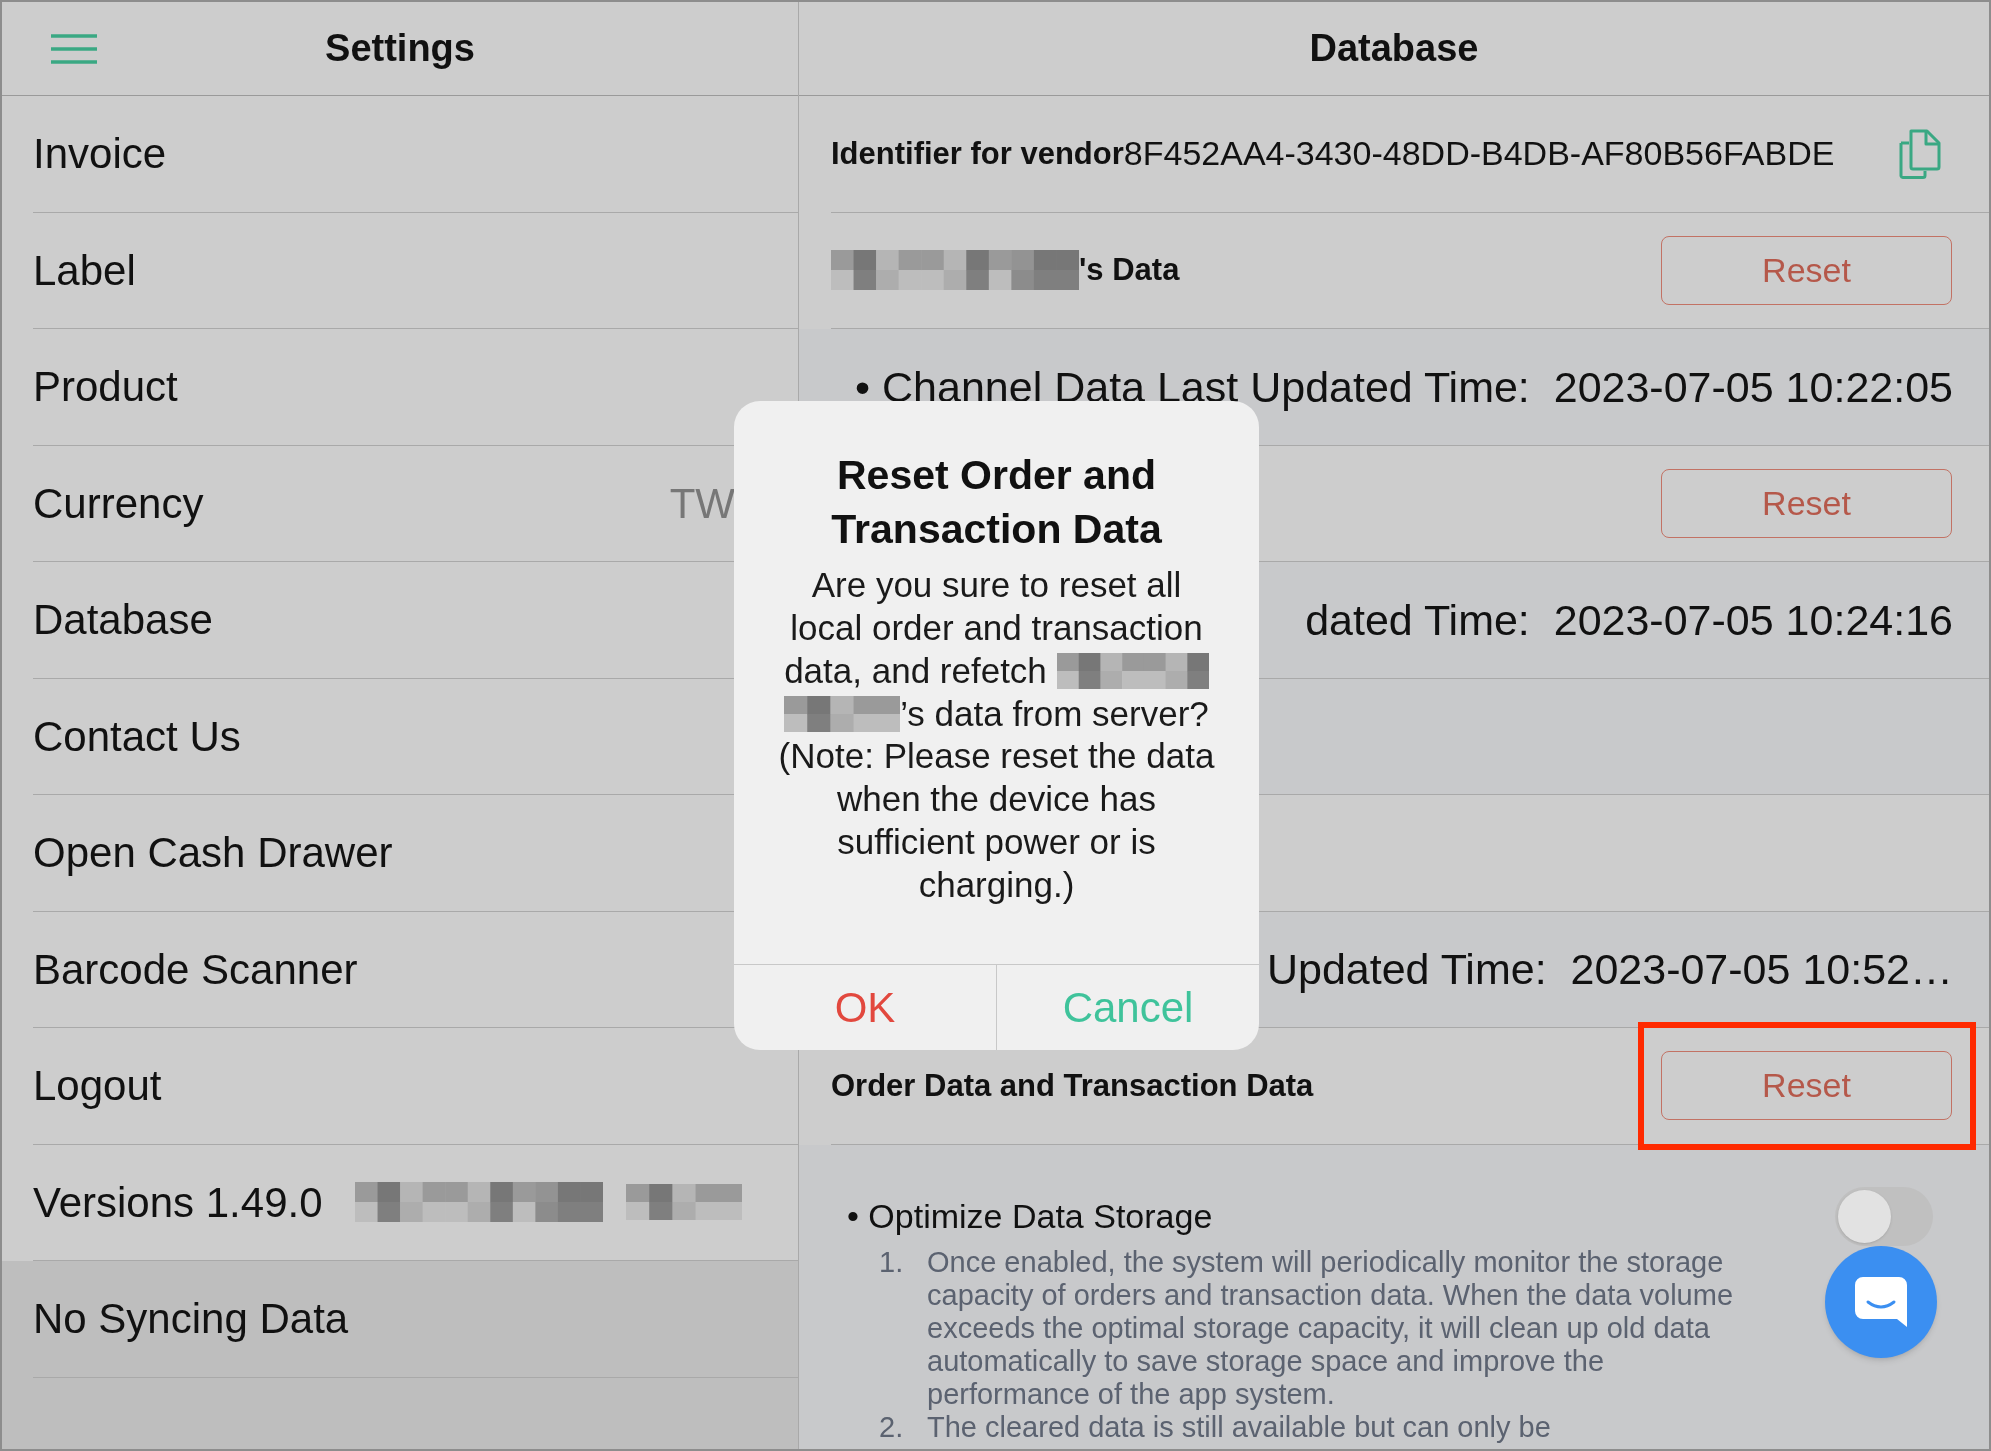  Describe the element at coordinates (892, 1427) in the screenshot. I see `note-number: 2.` at that location.